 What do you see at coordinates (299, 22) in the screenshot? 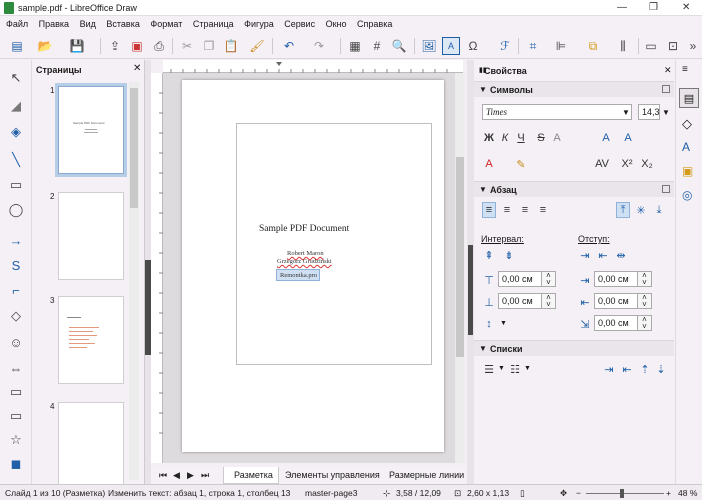
I see `menu-tools: Сервис` at bounding box center [299, 22].